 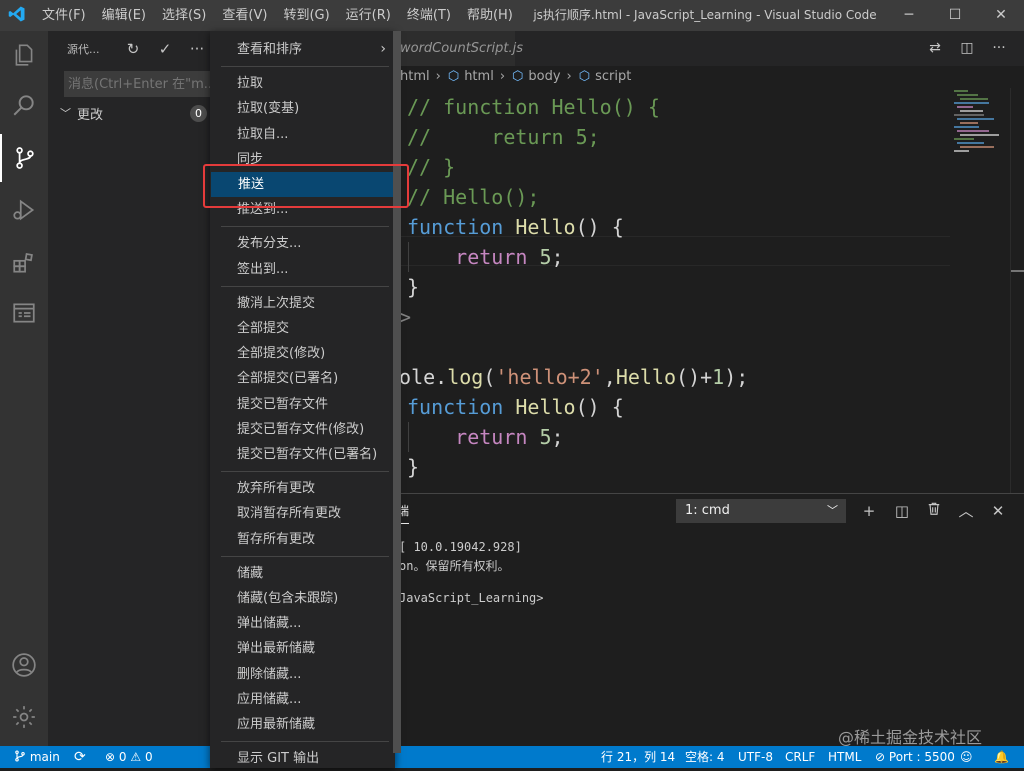 I want to click on menu-7: 帮助(H), so click(x=490, y=15).